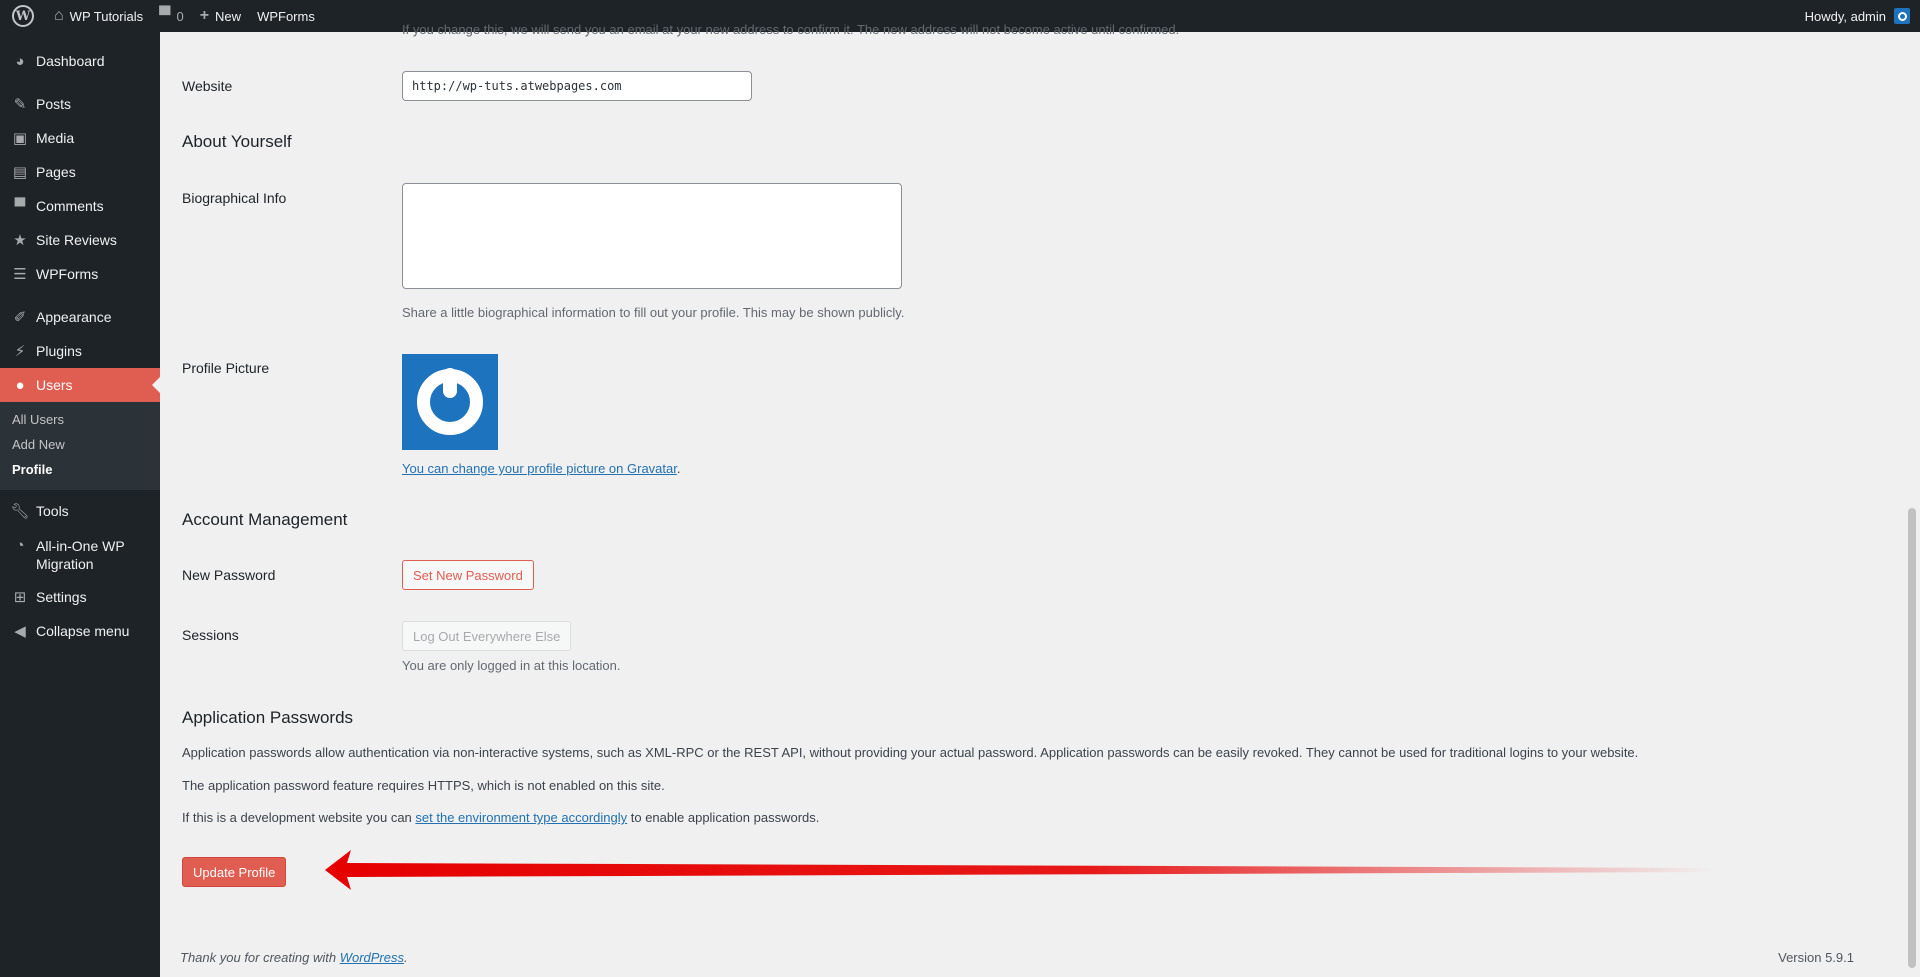 This screenshot has height=977, width=1920. What do you see at coordinates (228, 16) in the screenshot?
I see `new-label: New` at bounding box center [228, 16].